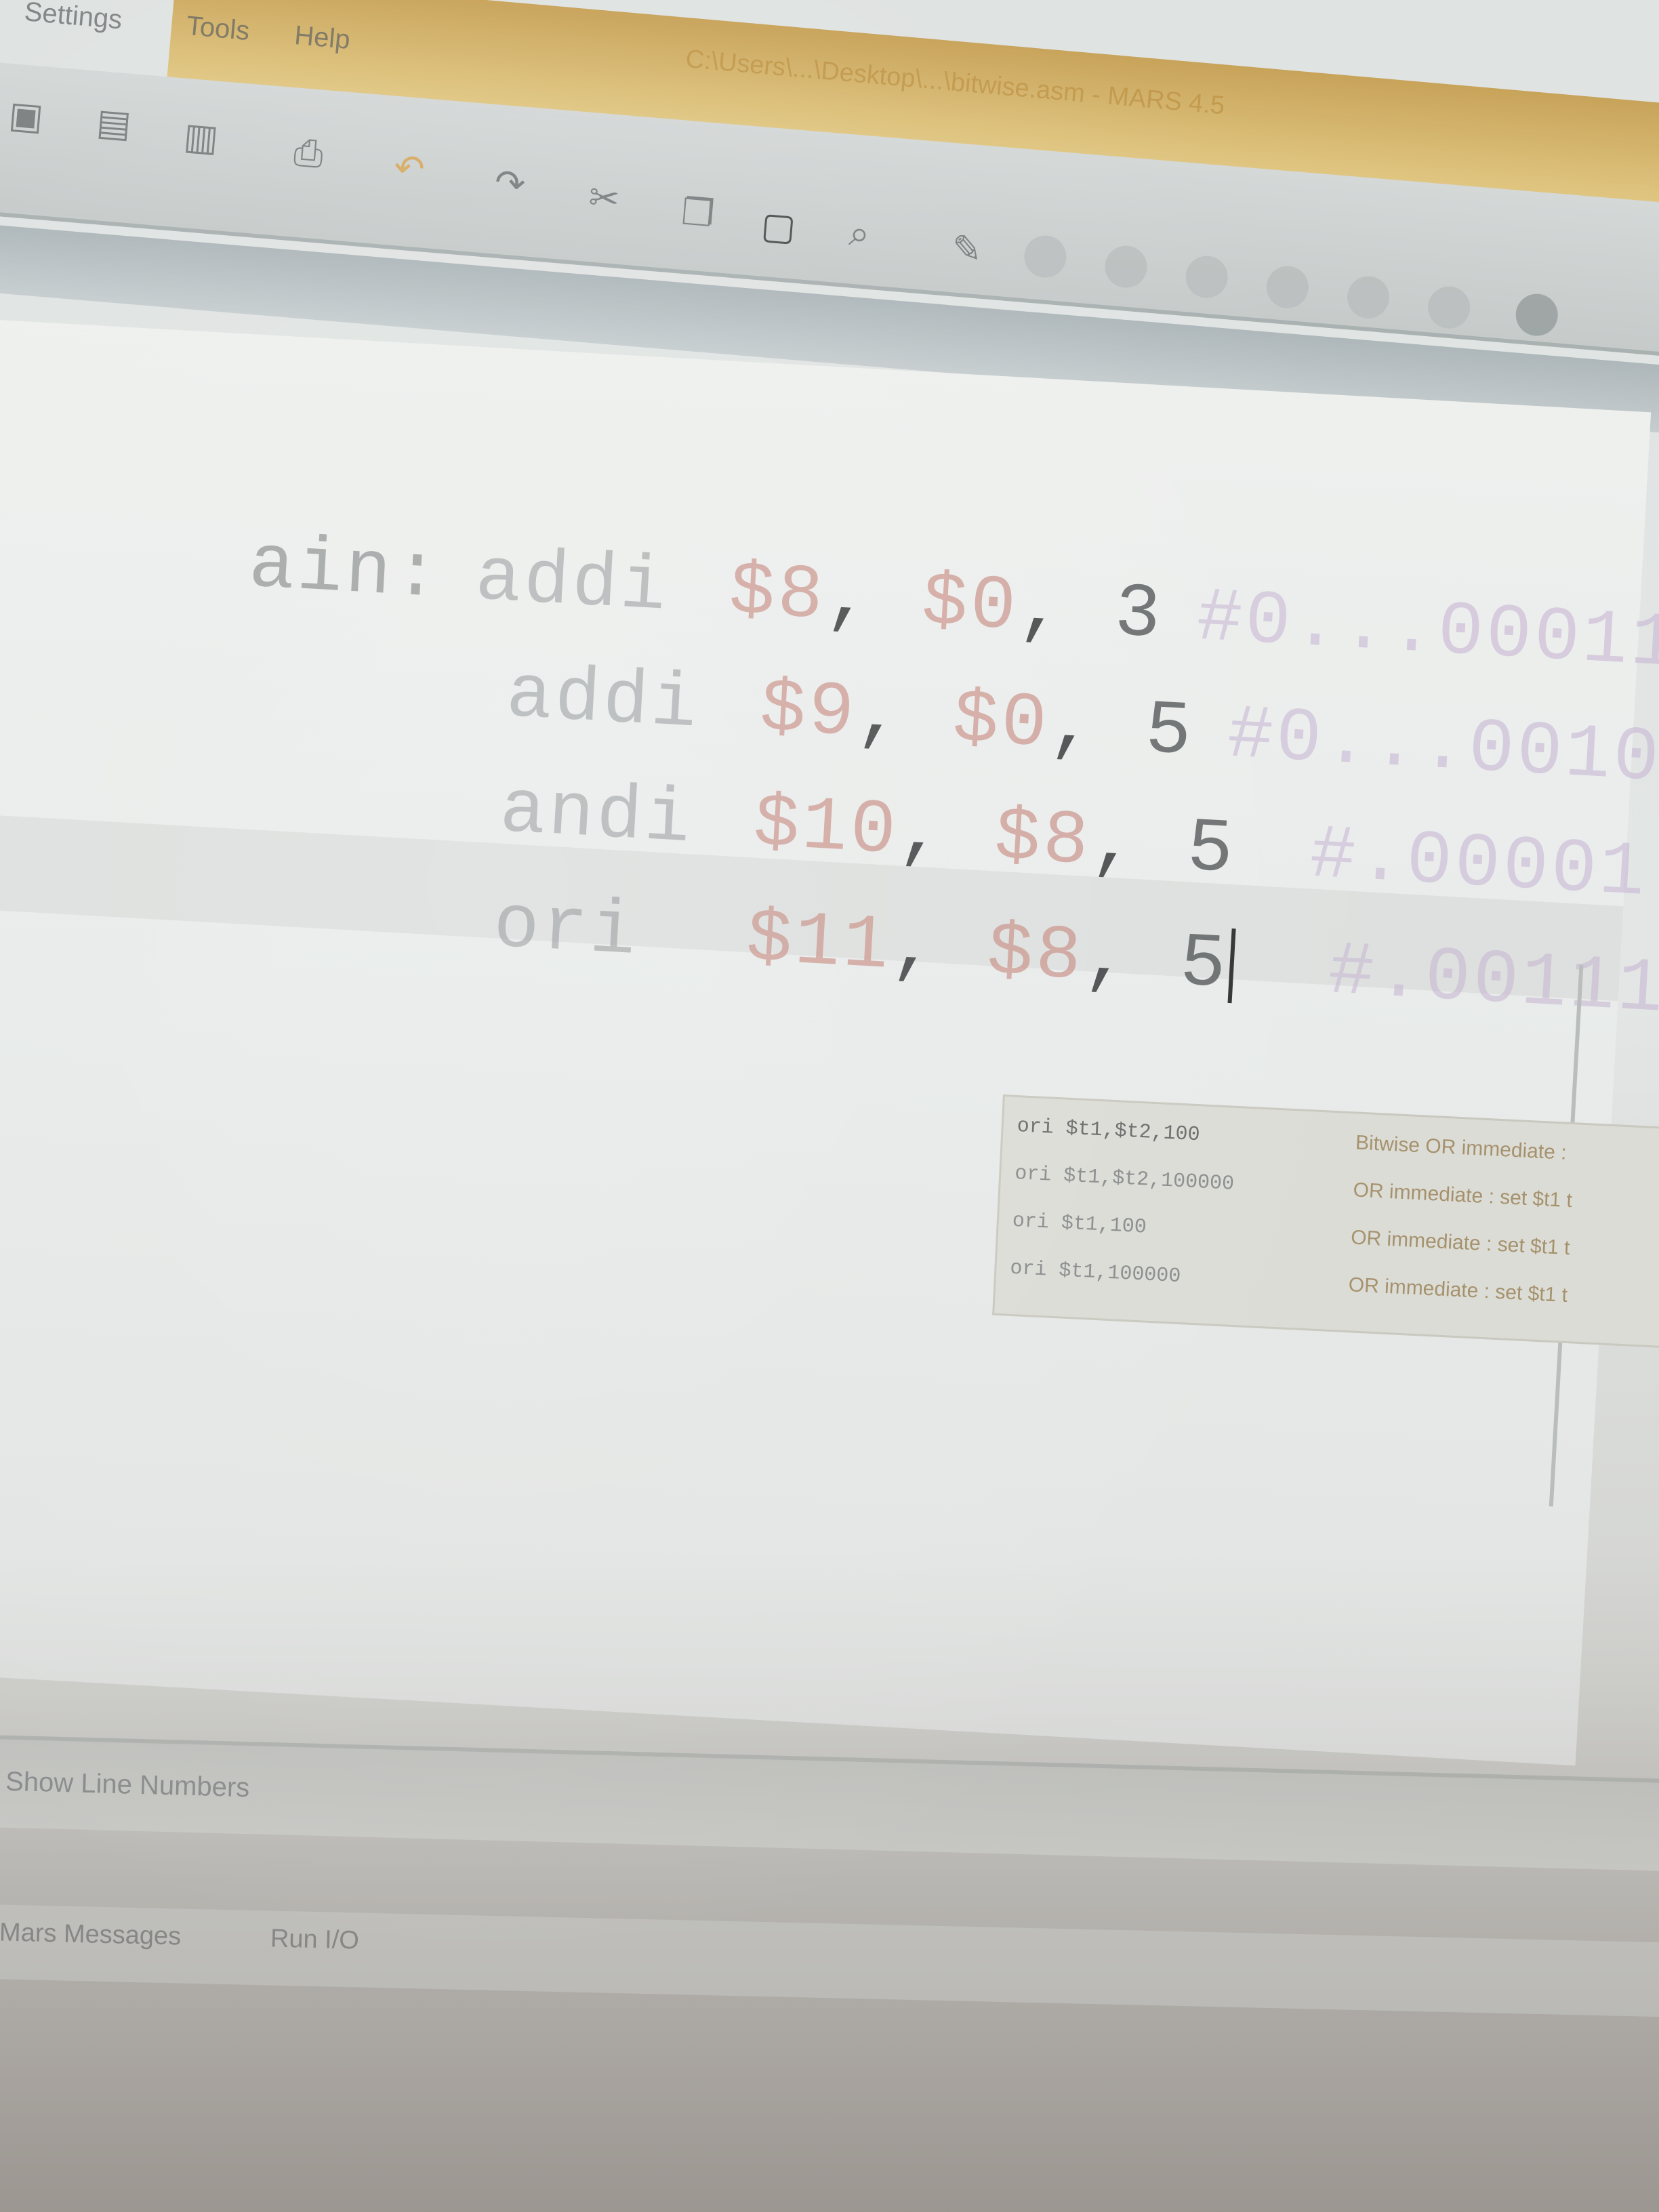  Describe the element at coordinates (1325, 1221) in the screenshot. I see `autocomplete-popup: ori $t1,$t2,100 Bitwise OR immediate` at that location.